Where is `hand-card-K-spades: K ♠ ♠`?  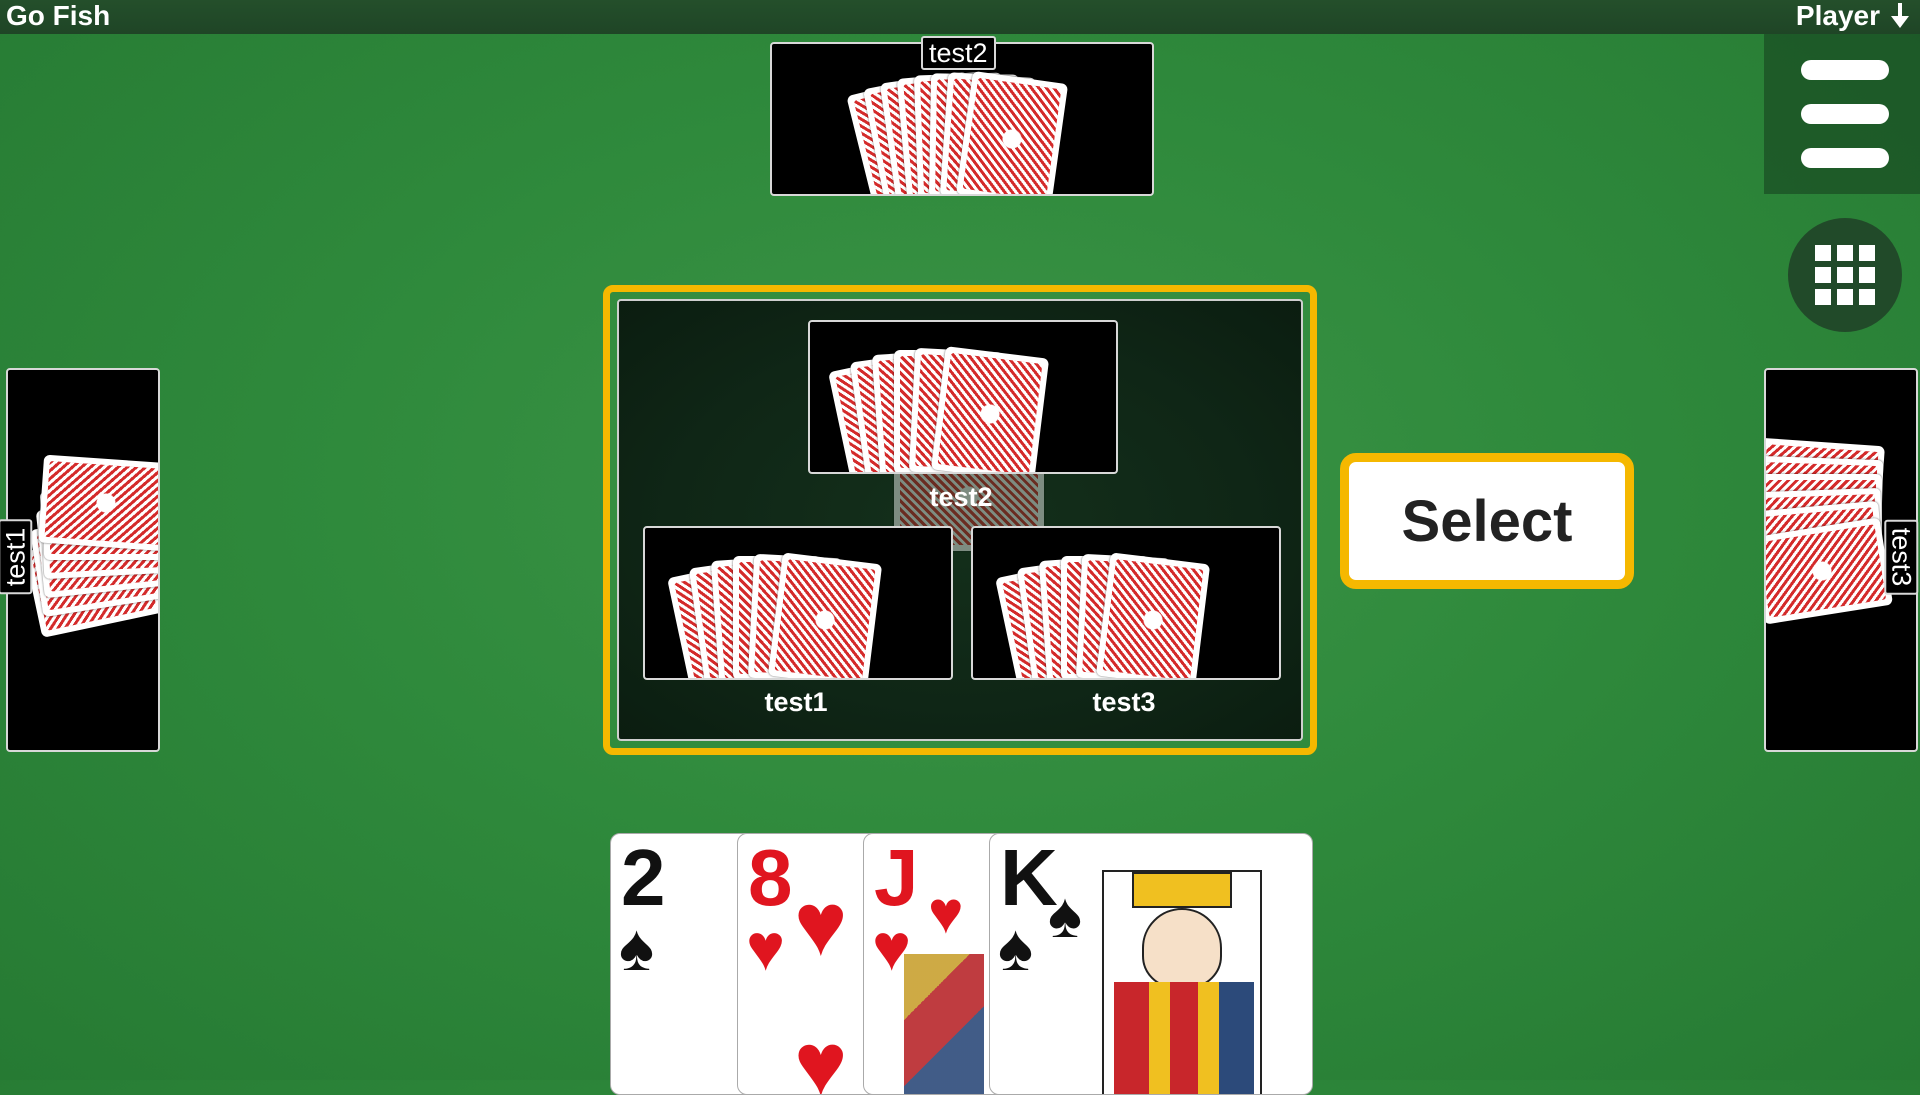
hand-card-K-spades: K ♠ ♠ is located at coordinates (1151, 964).